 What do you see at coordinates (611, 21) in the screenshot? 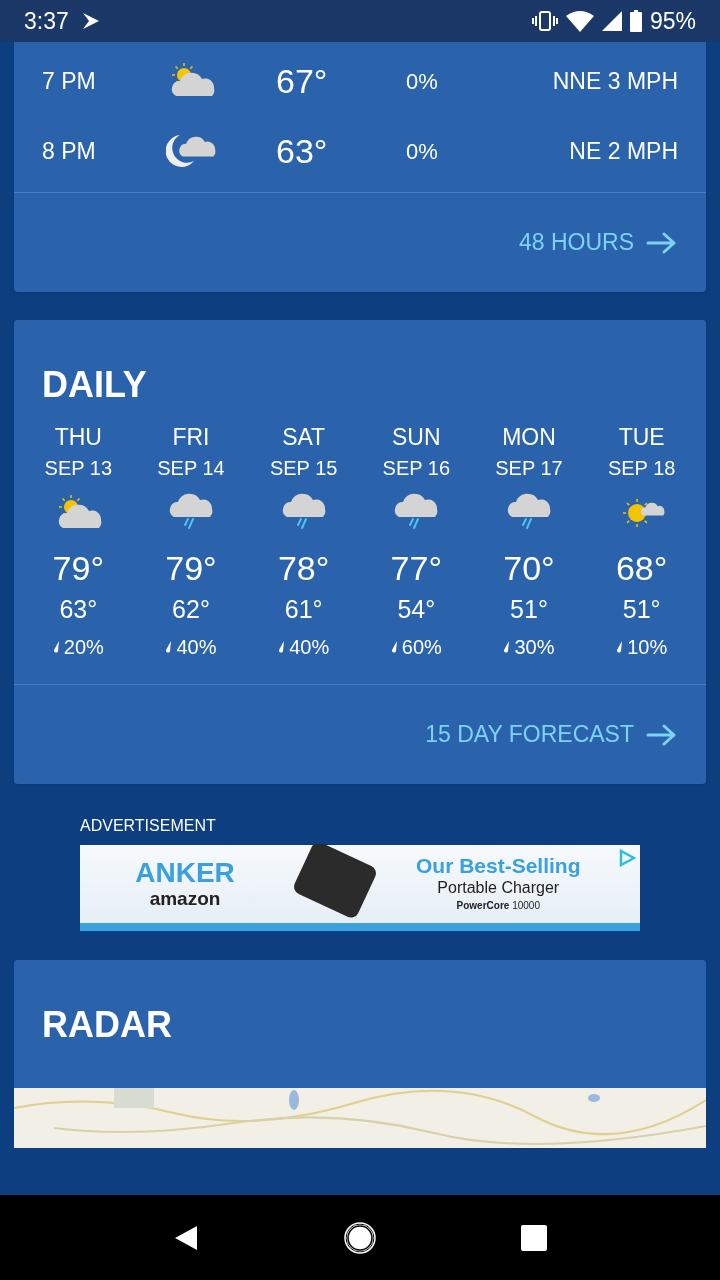
I see `signal-icon` at bounding box center [611, 21].